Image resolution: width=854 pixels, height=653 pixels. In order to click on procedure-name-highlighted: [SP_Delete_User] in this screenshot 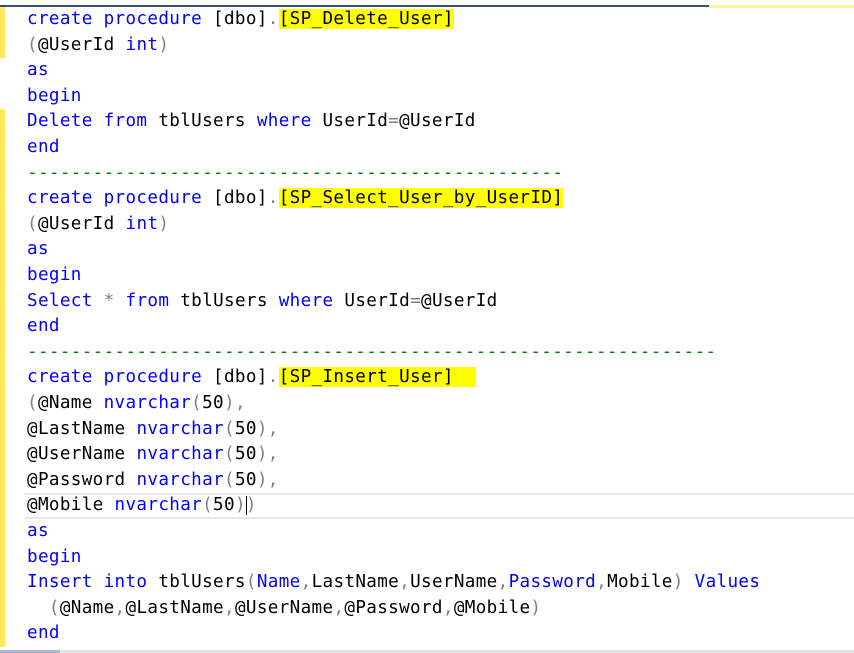, I will do `click(366, 19)`.